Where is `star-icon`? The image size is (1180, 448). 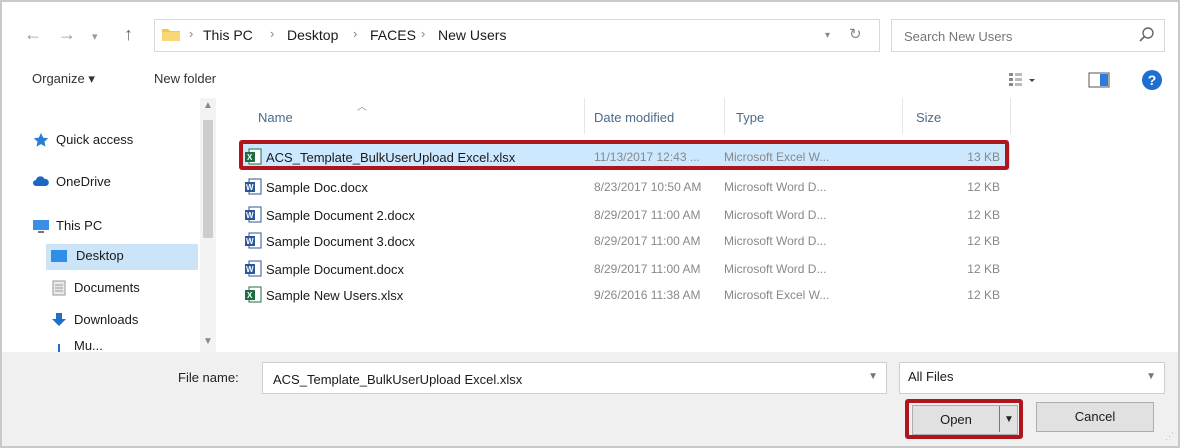 star-icon is located at coordinates (41, 140).